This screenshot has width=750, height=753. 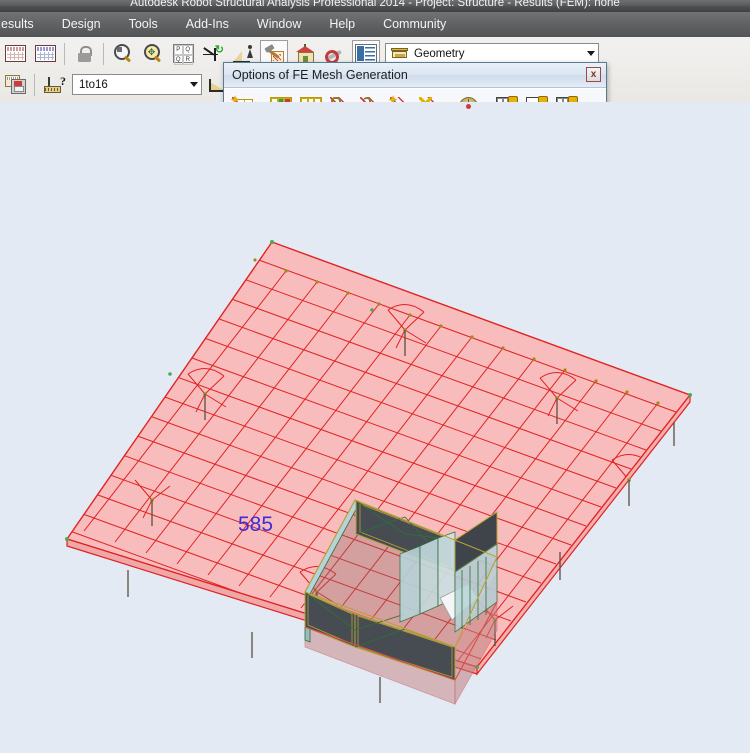 I want to click on tables-blue-button, so click(x=45, y=54).